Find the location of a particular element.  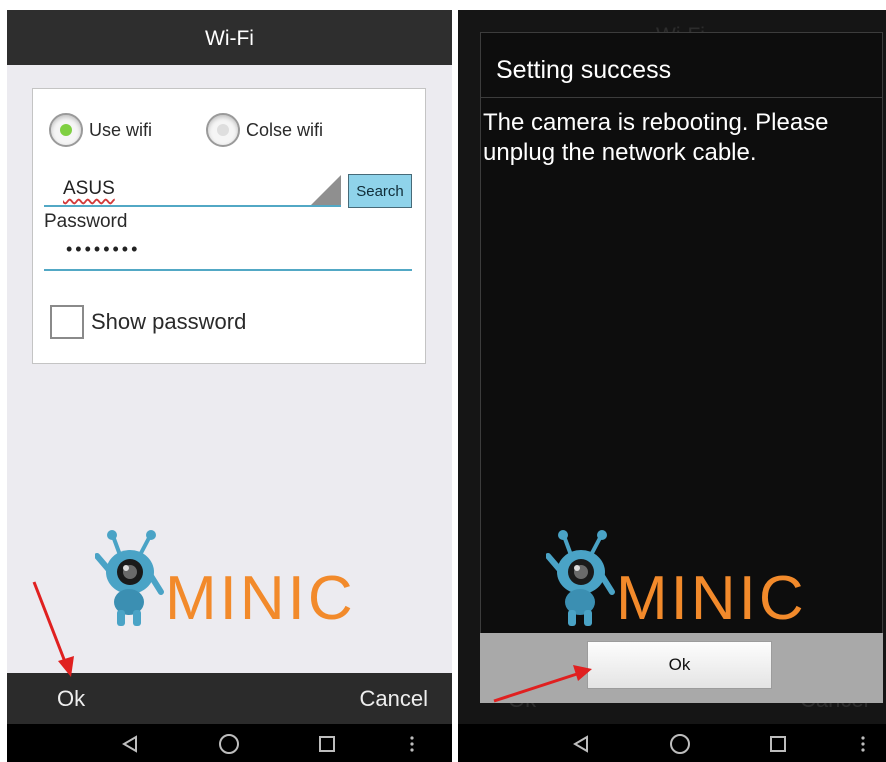

use-wifi-label: Use wifi is located at coordinates (121, 129).